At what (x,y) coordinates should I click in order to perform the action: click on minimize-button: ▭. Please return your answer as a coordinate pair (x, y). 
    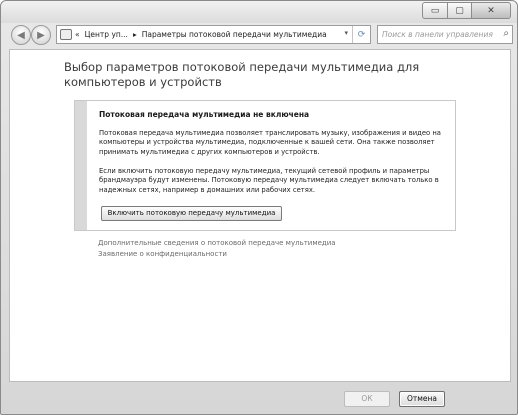
    Looking at the image, I should click on (434, 10).